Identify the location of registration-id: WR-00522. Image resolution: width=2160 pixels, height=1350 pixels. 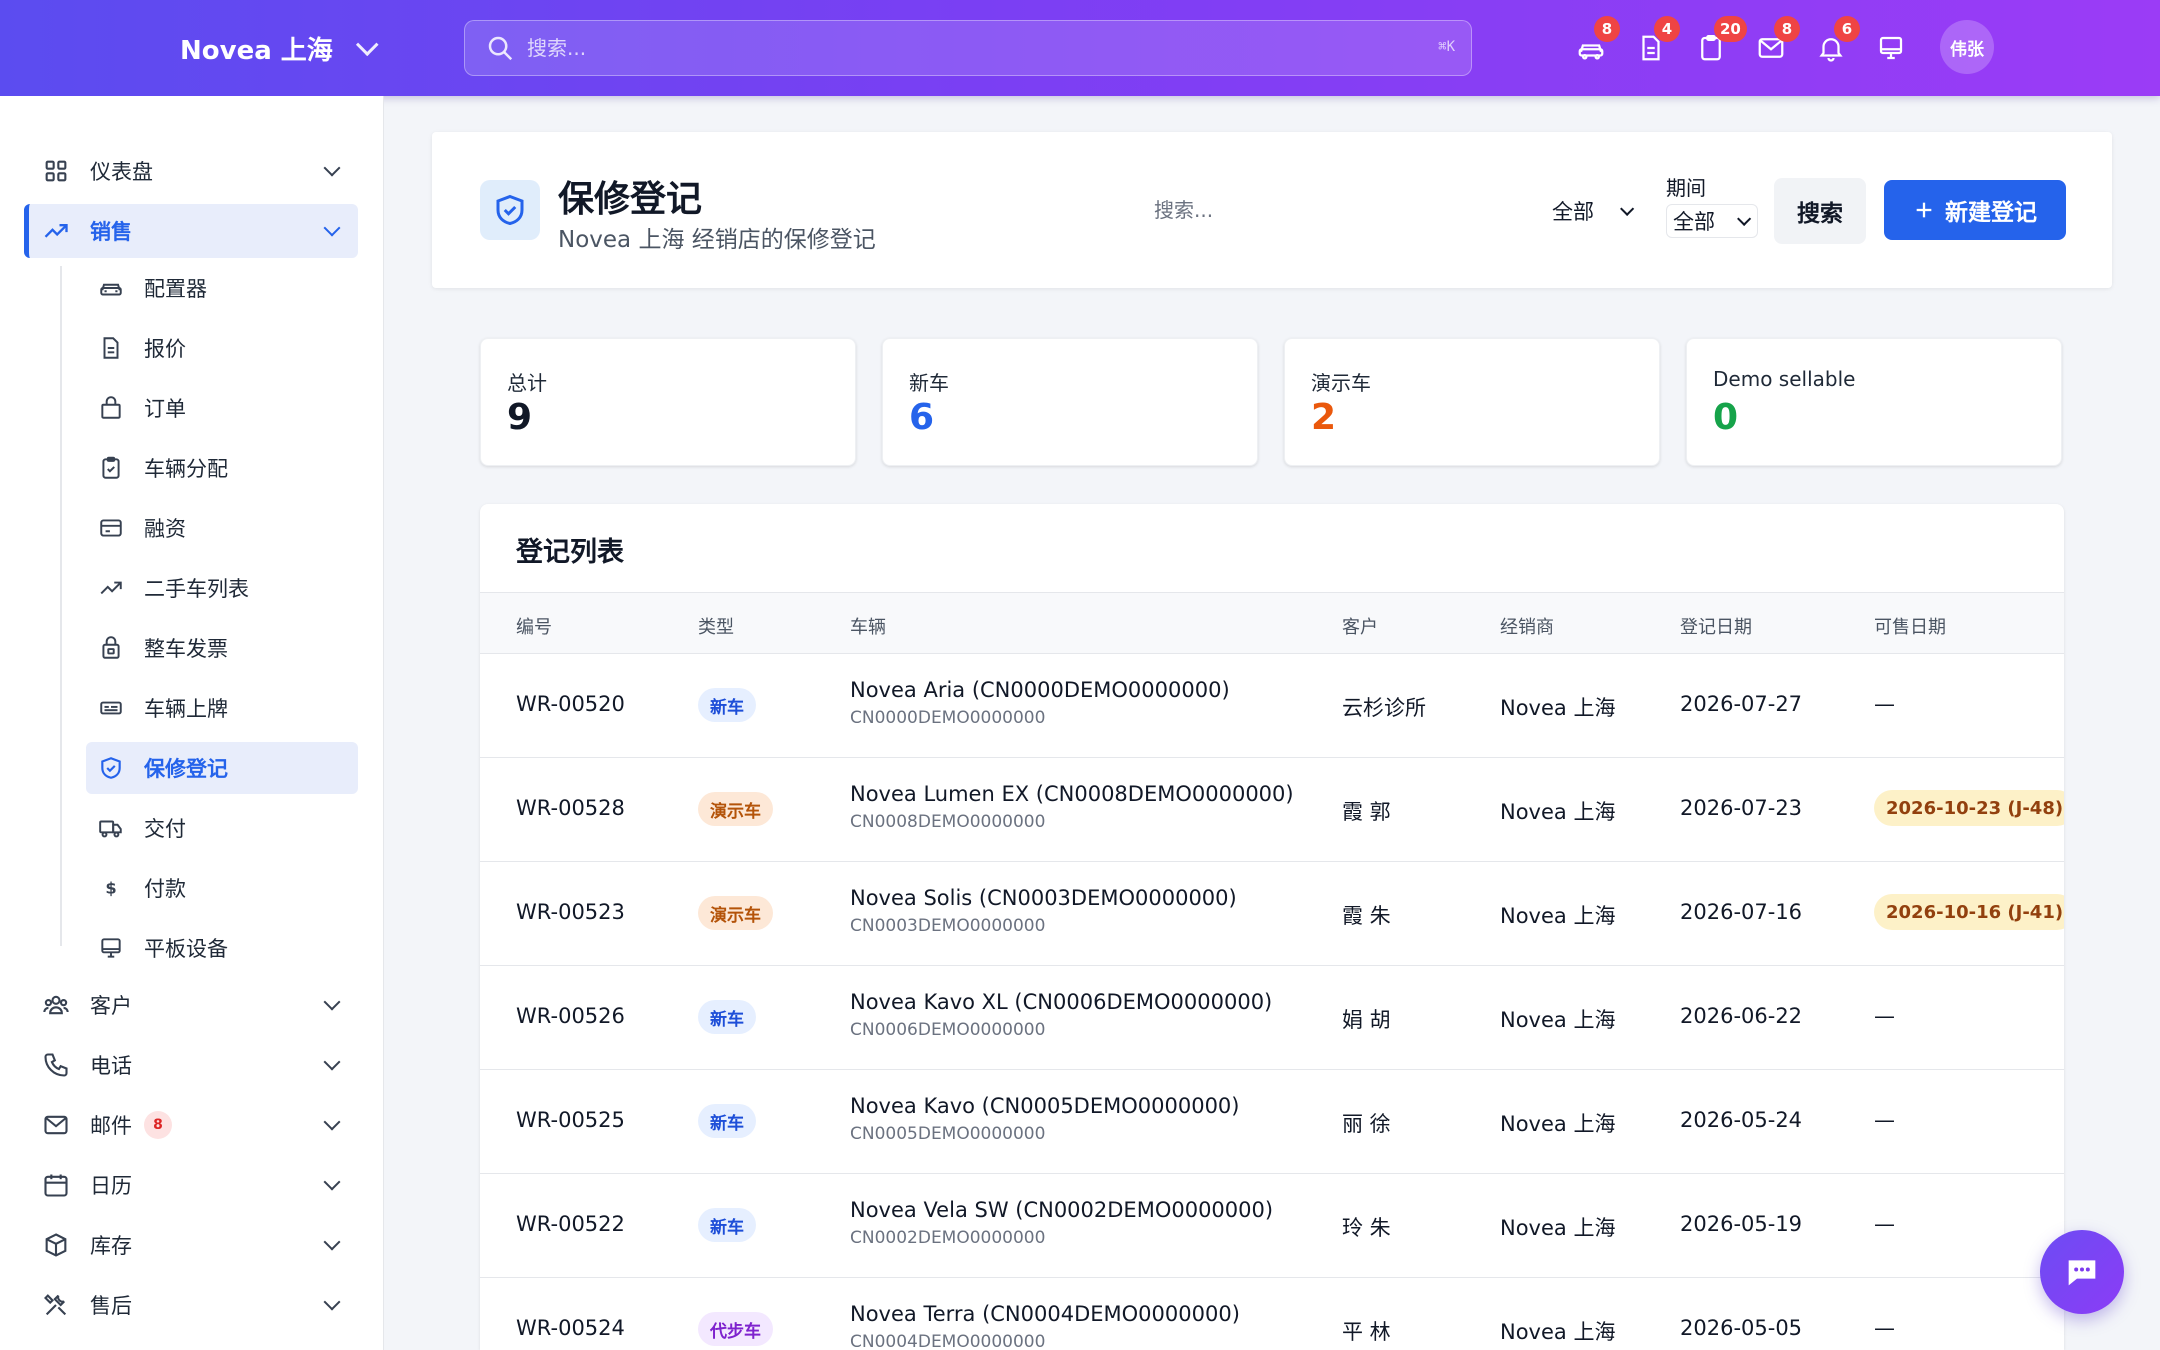
(570, 1224).